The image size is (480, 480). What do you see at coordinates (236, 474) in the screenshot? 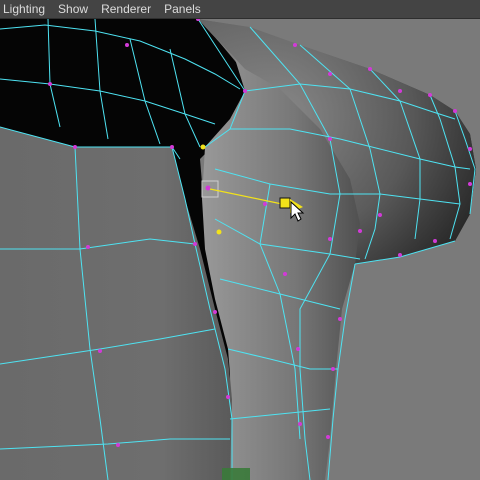
I see `axis-marker` at bounding box center [236, 474].